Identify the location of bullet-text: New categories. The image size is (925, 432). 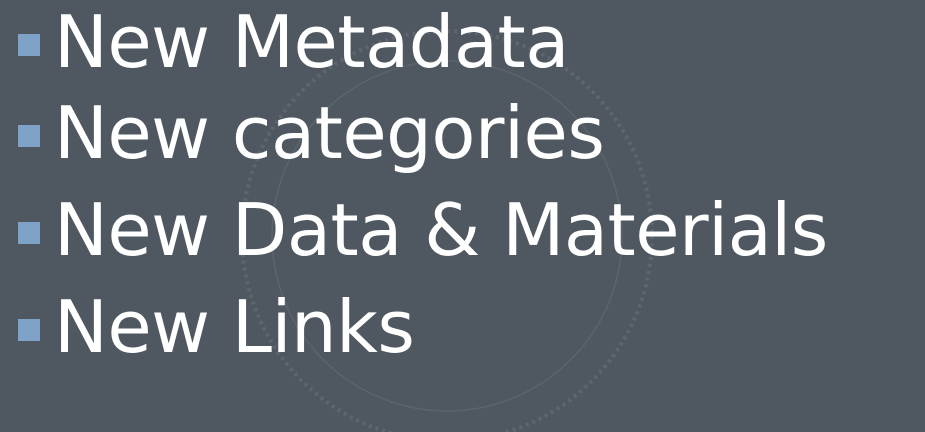
(329, 132).